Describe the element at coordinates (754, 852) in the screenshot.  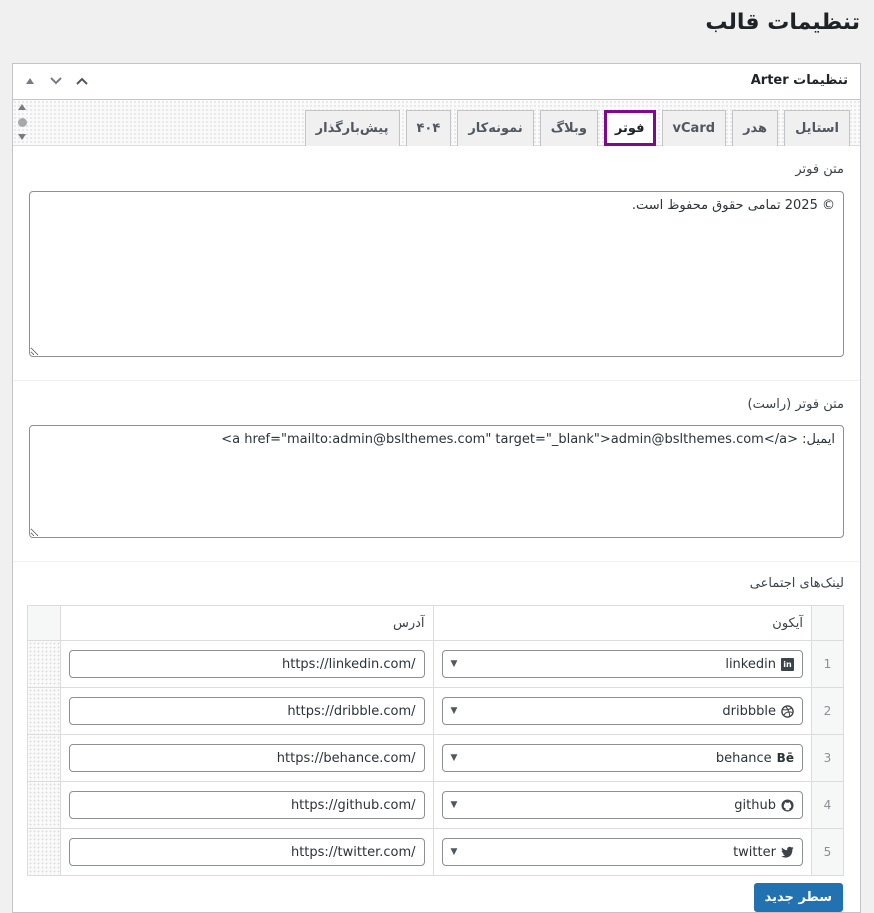
I see `icon-select-value: twitter` at that location.